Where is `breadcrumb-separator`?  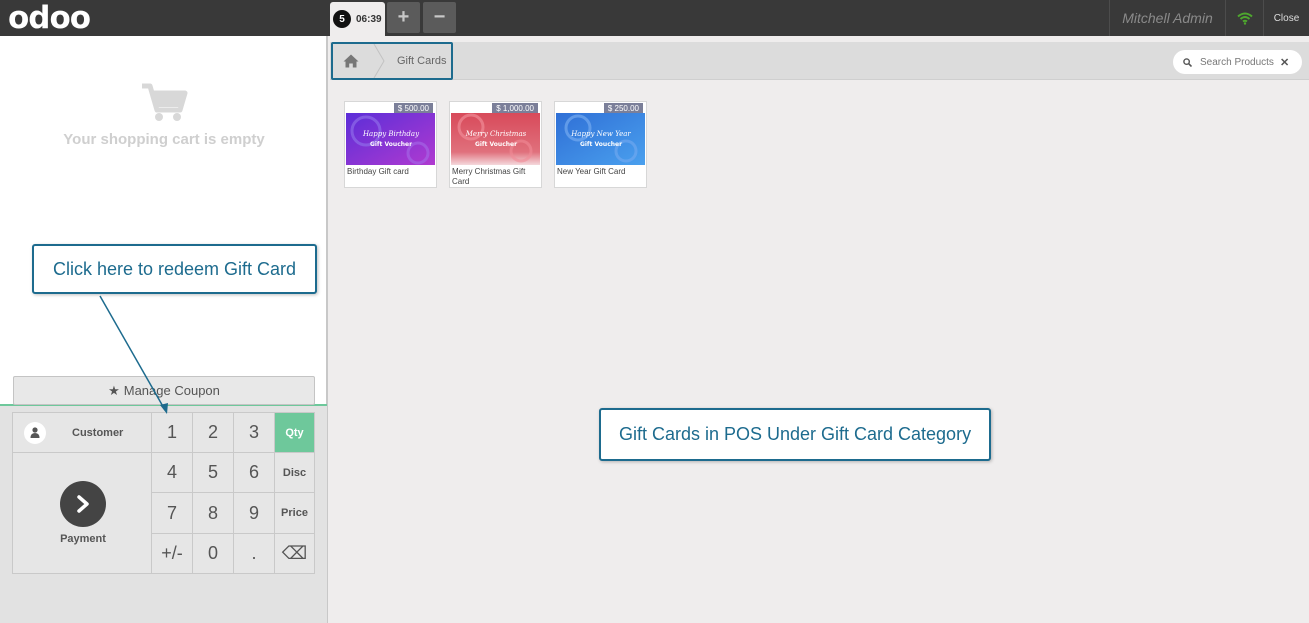 breadcrumb-separator is located at coordinates (379, 61).